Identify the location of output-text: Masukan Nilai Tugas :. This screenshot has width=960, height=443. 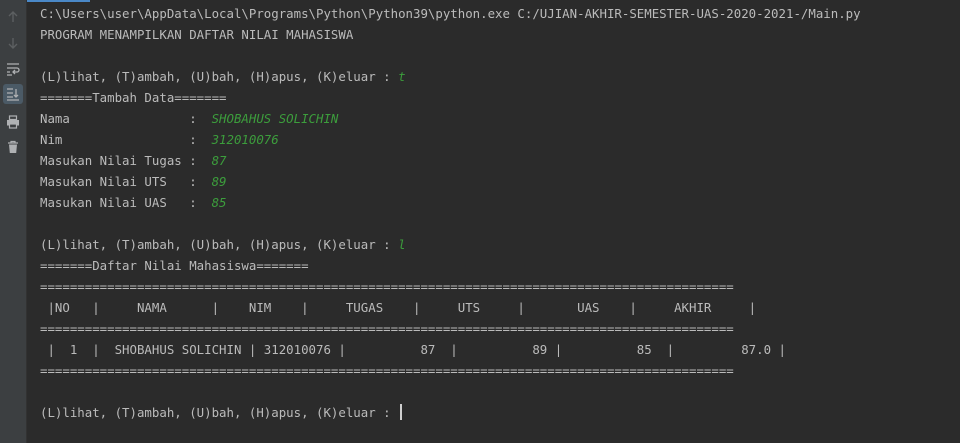
(126, 160).